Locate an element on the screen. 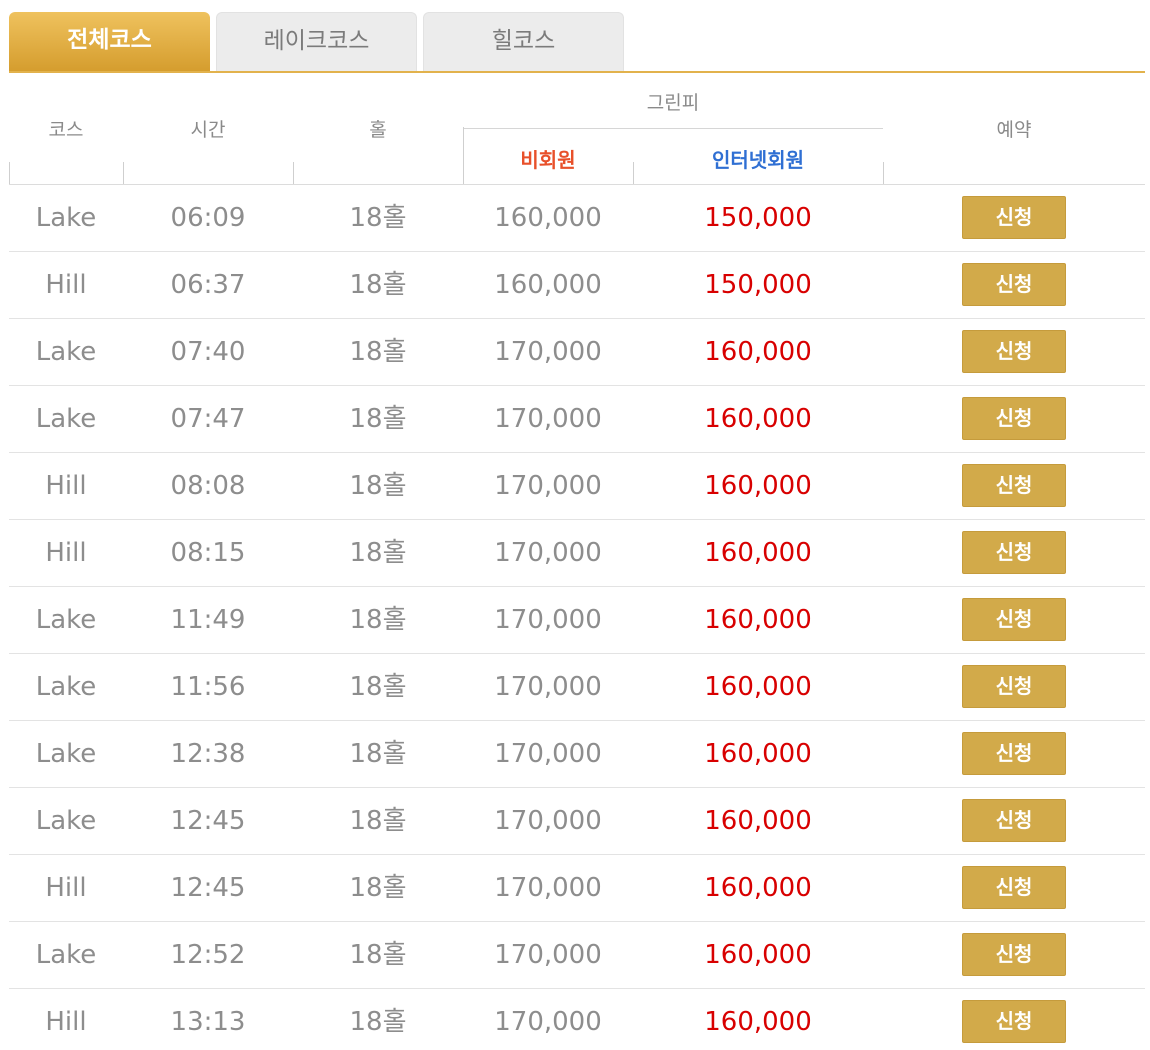  time-cell: 06:37 is located at coordinates (208, 285).